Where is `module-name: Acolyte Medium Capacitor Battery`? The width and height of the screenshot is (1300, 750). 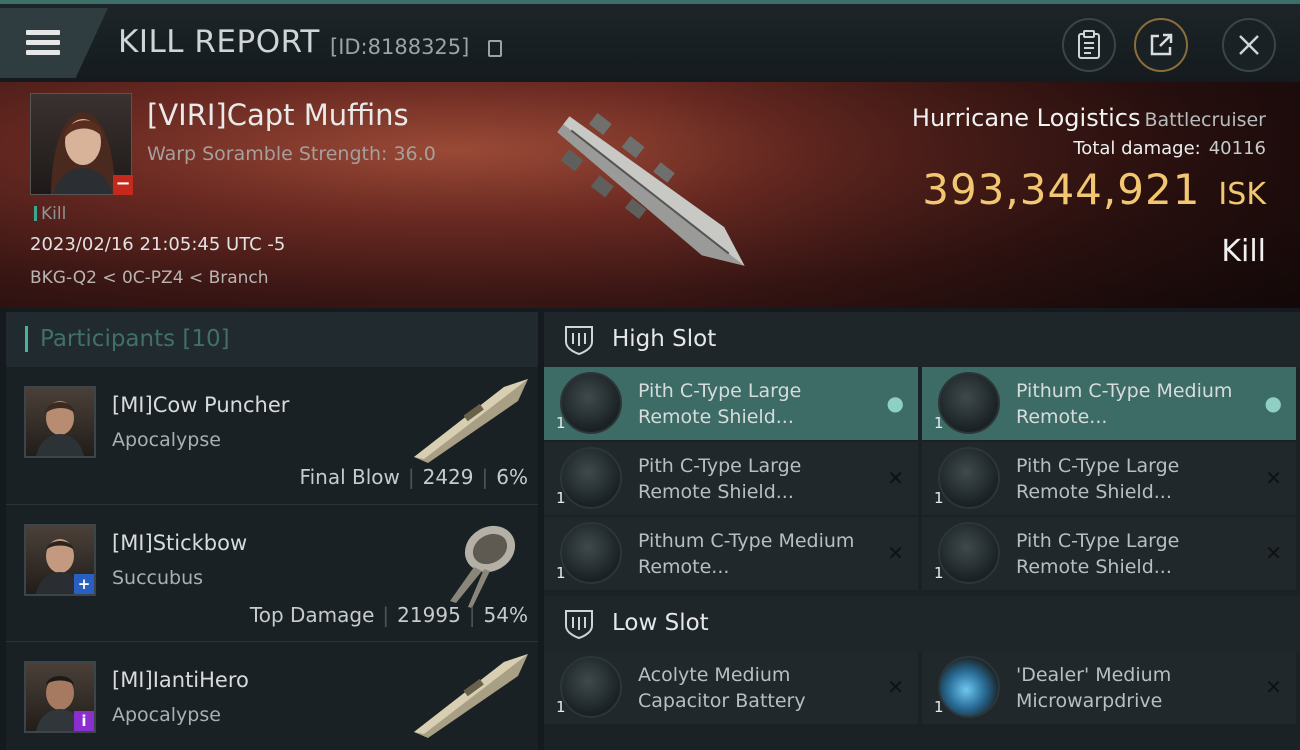 module-name: Acolyte Medium Capacitor Battery is located at coordinates (722, 688).